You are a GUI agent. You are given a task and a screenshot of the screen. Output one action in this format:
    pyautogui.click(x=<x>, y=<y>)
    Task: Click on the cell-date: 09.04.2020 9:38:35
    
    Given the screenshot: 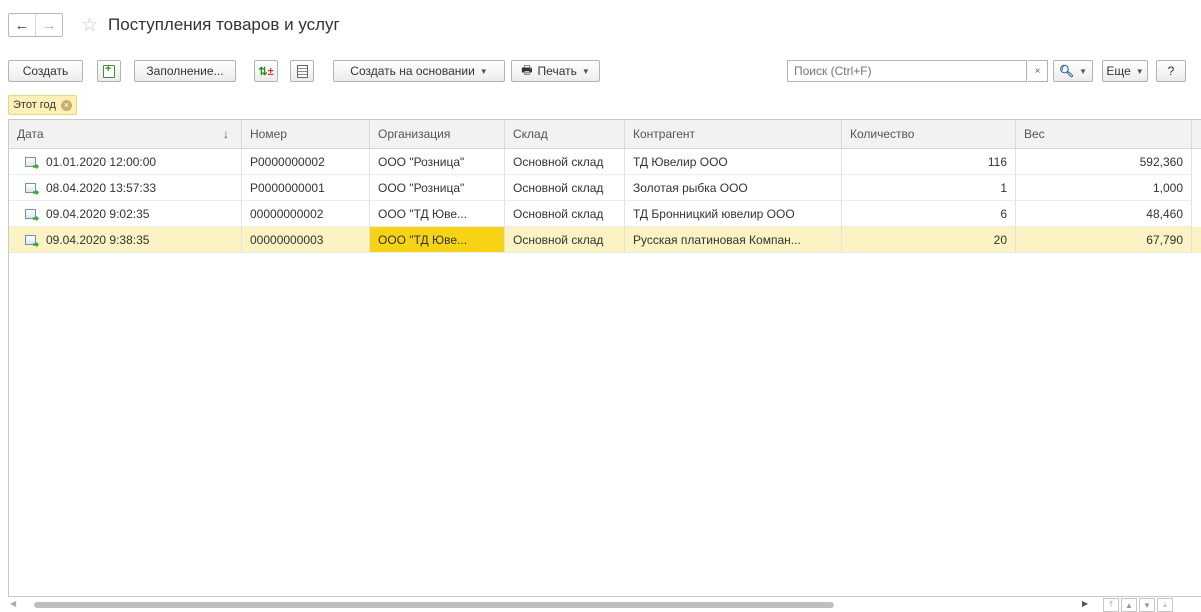 What is the action you would take?
    pyautogui.click(x=125, y=240)
    